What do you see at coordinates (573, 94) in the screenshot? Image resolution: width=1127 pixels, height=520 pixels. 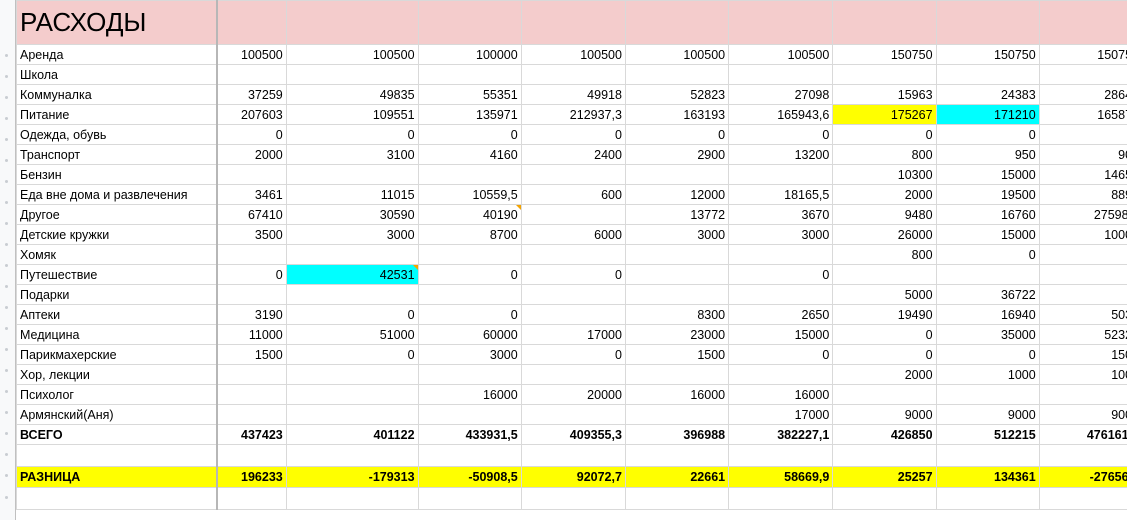 I see `value-cell: 49918` at bounding box center [573, 94].